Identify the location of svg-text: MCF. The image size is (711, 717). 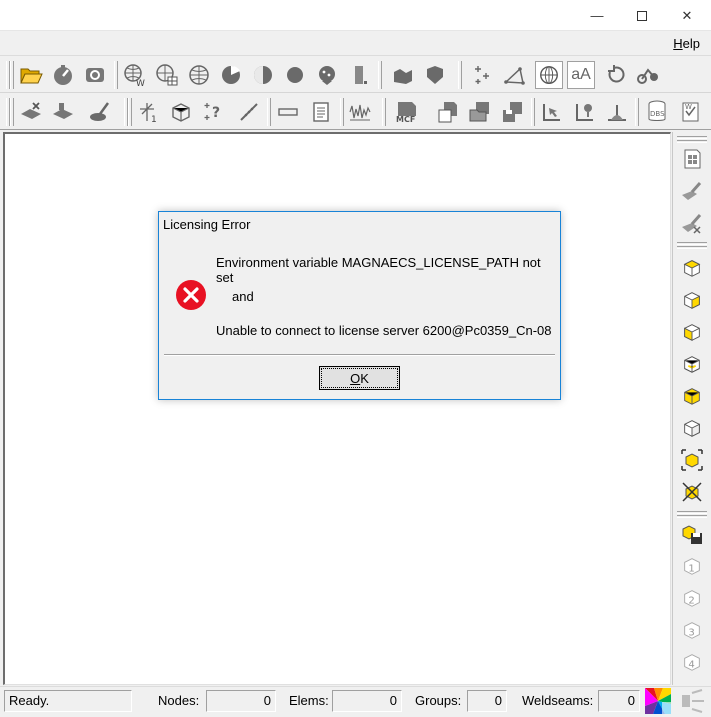
(405, 119).